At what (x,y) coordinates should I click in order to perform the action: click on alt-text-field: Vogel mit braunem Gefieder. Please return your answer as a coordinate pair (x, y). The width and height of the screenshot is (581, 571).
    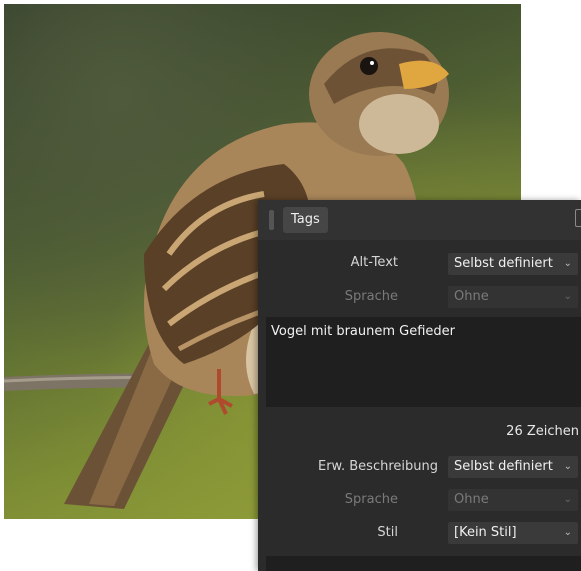
    Looking at the image, I should click on (423, 362).